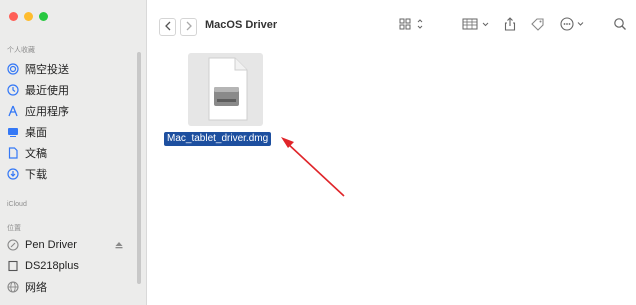  What do you see at coordinates (72, 174) in the screenshot?
I see `sidebar-item-downloads: 下载` at bounding box center [72, 174].